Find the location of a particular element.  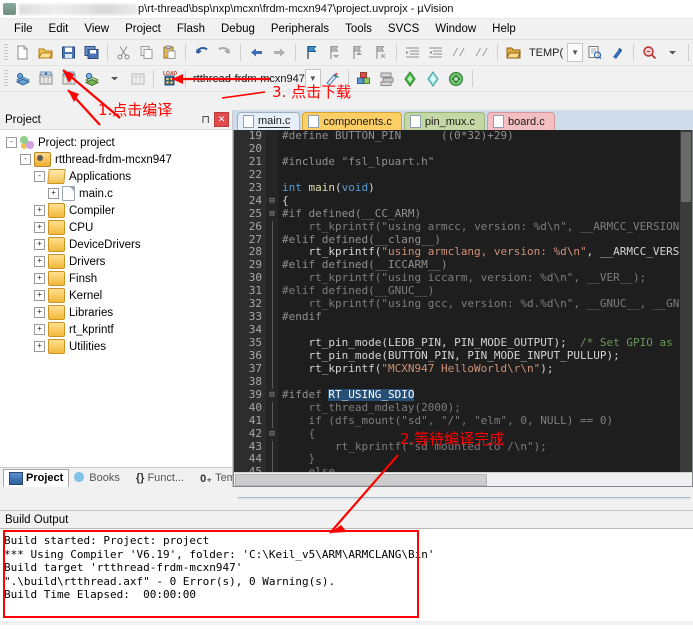

target-options-icon is located at coordinates (332, 78).